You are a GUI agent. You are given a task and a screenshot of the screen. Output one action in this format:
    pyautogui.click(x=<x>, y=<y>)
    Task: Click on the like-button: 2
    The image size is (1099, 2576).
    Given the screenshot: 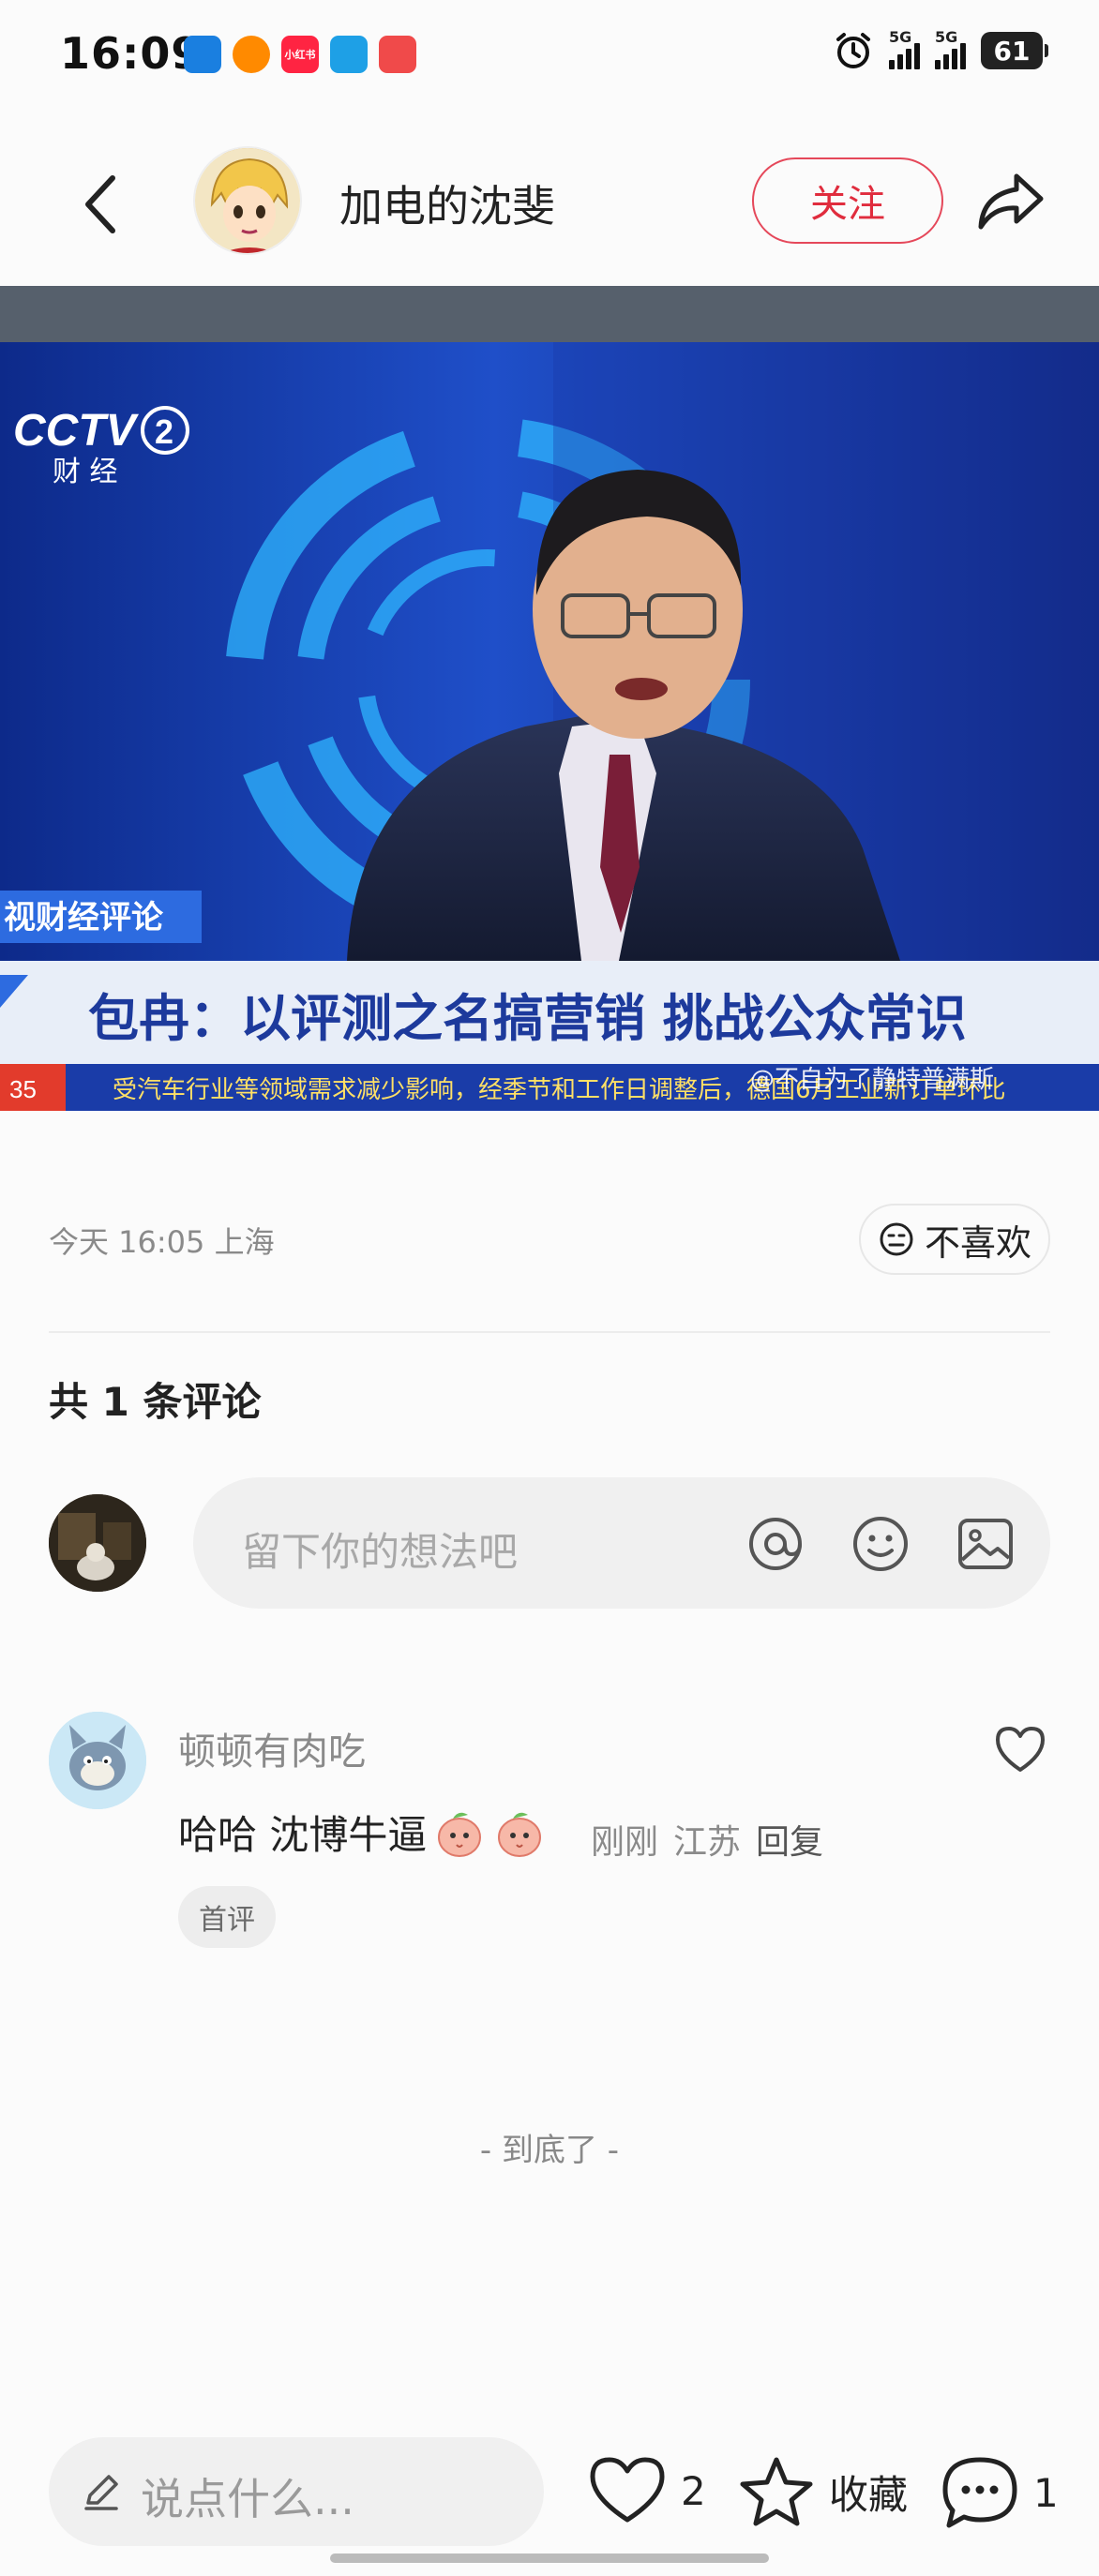 What is the action you would take?
    pyautogui.click(x=646, y=2491)
    